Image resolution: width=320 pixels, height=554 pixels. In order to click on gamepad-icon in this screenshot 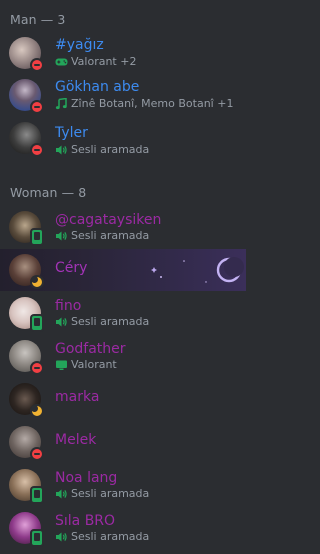, I will do `click(61, 61)`.